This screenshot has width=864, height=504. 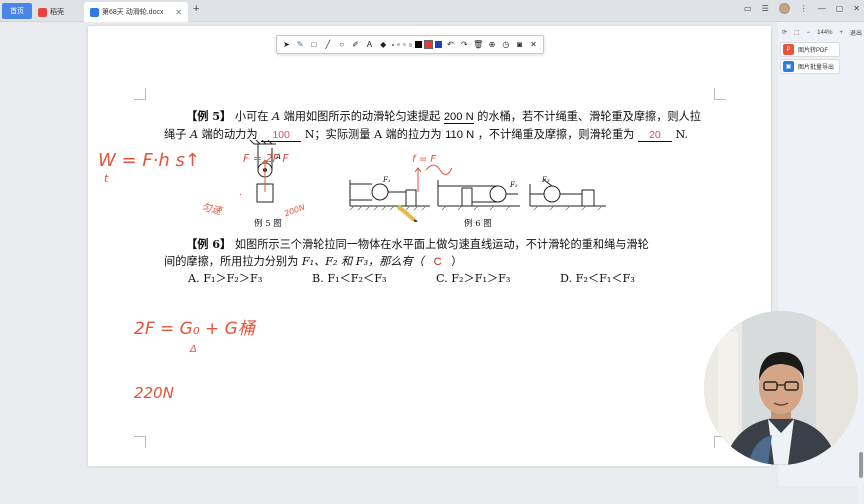 What do you see at coordinates (597, 278) in the screenshot?
I see `option-d: D. F₂＜F₁＜F₃` at bounding box center [597, 278].